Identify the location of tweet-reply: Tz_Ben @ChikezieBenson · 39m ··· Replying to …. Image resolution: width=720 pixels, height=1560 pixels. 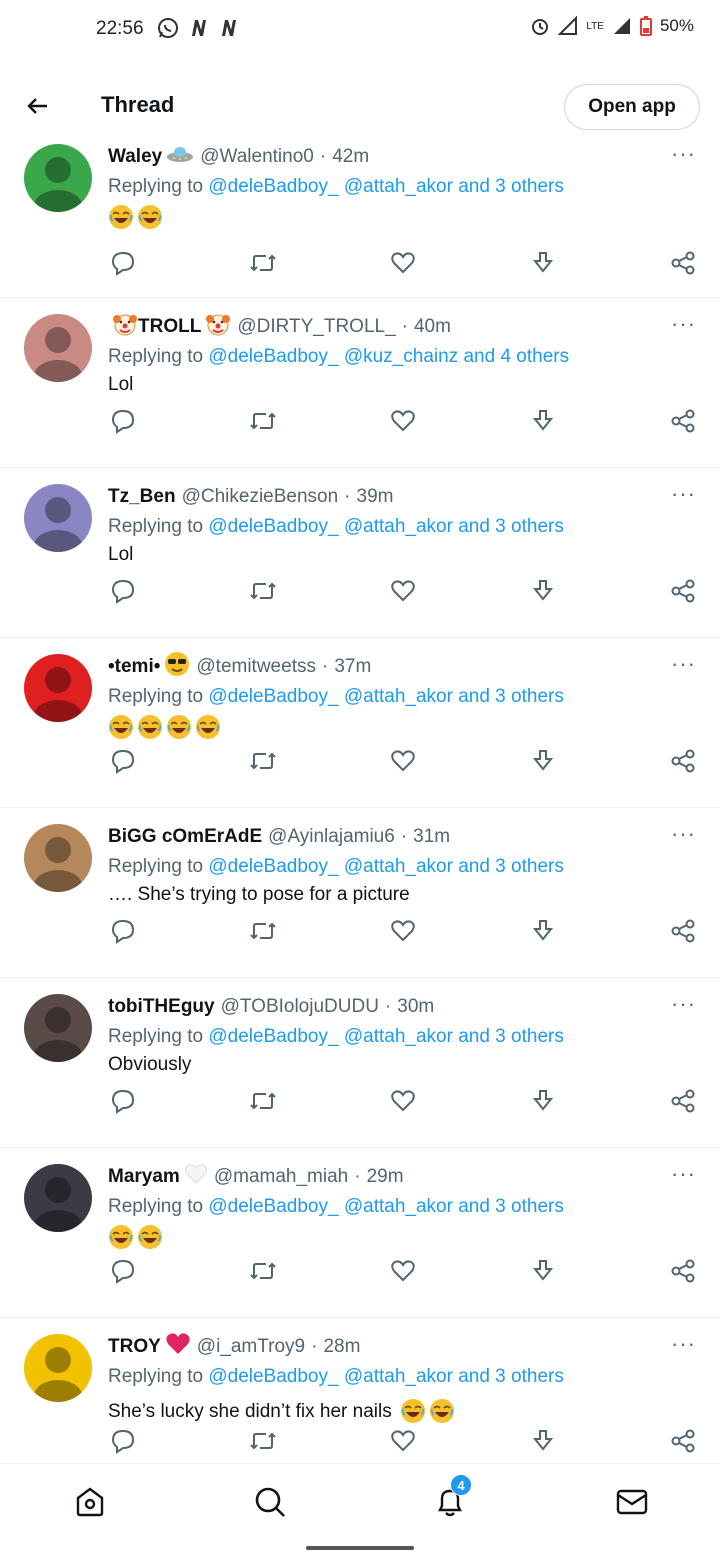
(360, 553).